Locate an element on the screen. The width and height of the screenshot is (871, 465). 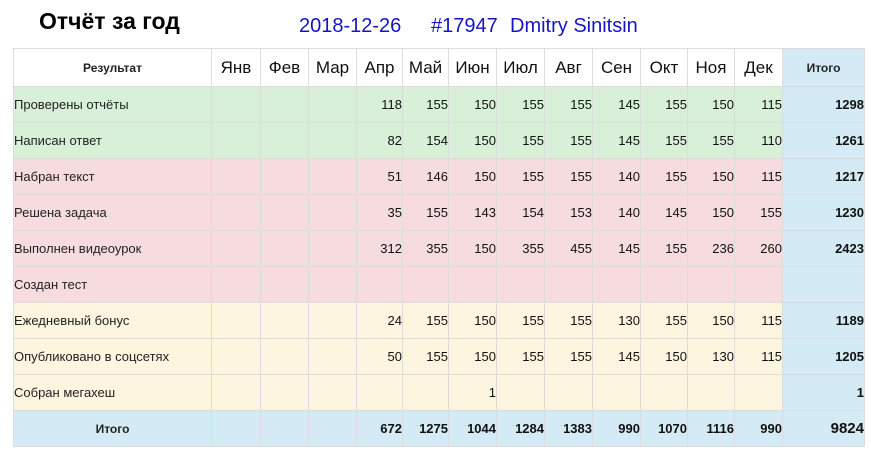
value-cell: 140 is located at coordinates (616, 212).